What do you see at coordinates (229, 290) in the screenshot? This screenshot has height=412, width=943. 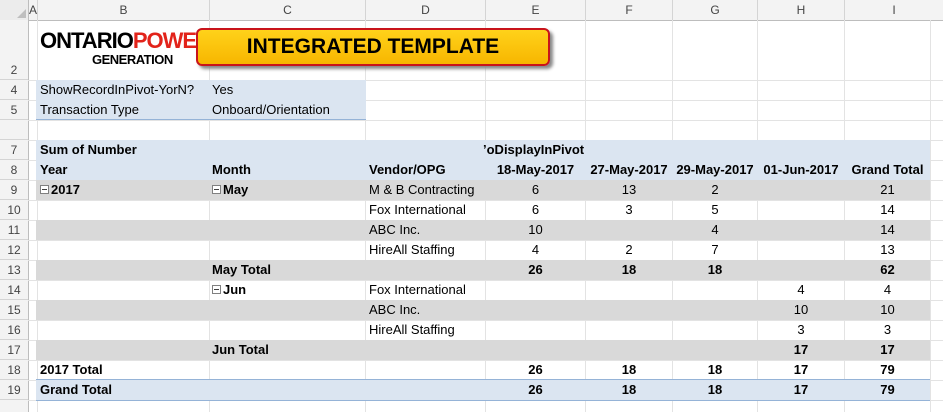 I see `pivot-month-jun: Jun` at bounding box center [229, 290].